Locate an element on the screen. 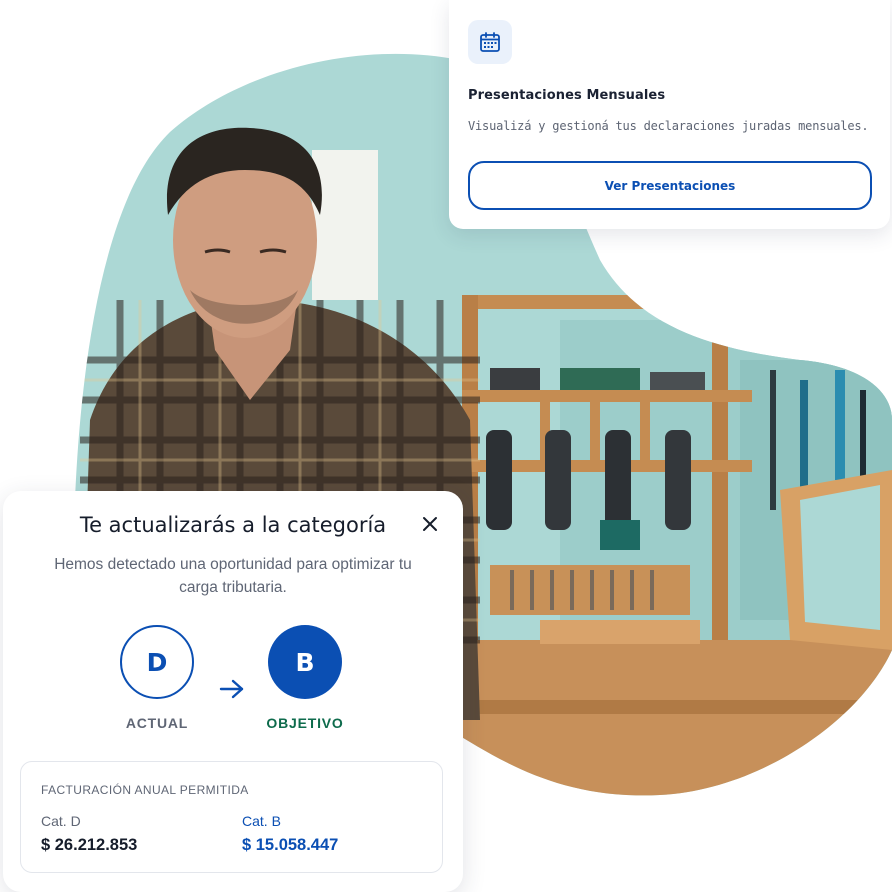 This screenshot has height=892, width=892. calendar-icon is located at coordinates (490, 42).